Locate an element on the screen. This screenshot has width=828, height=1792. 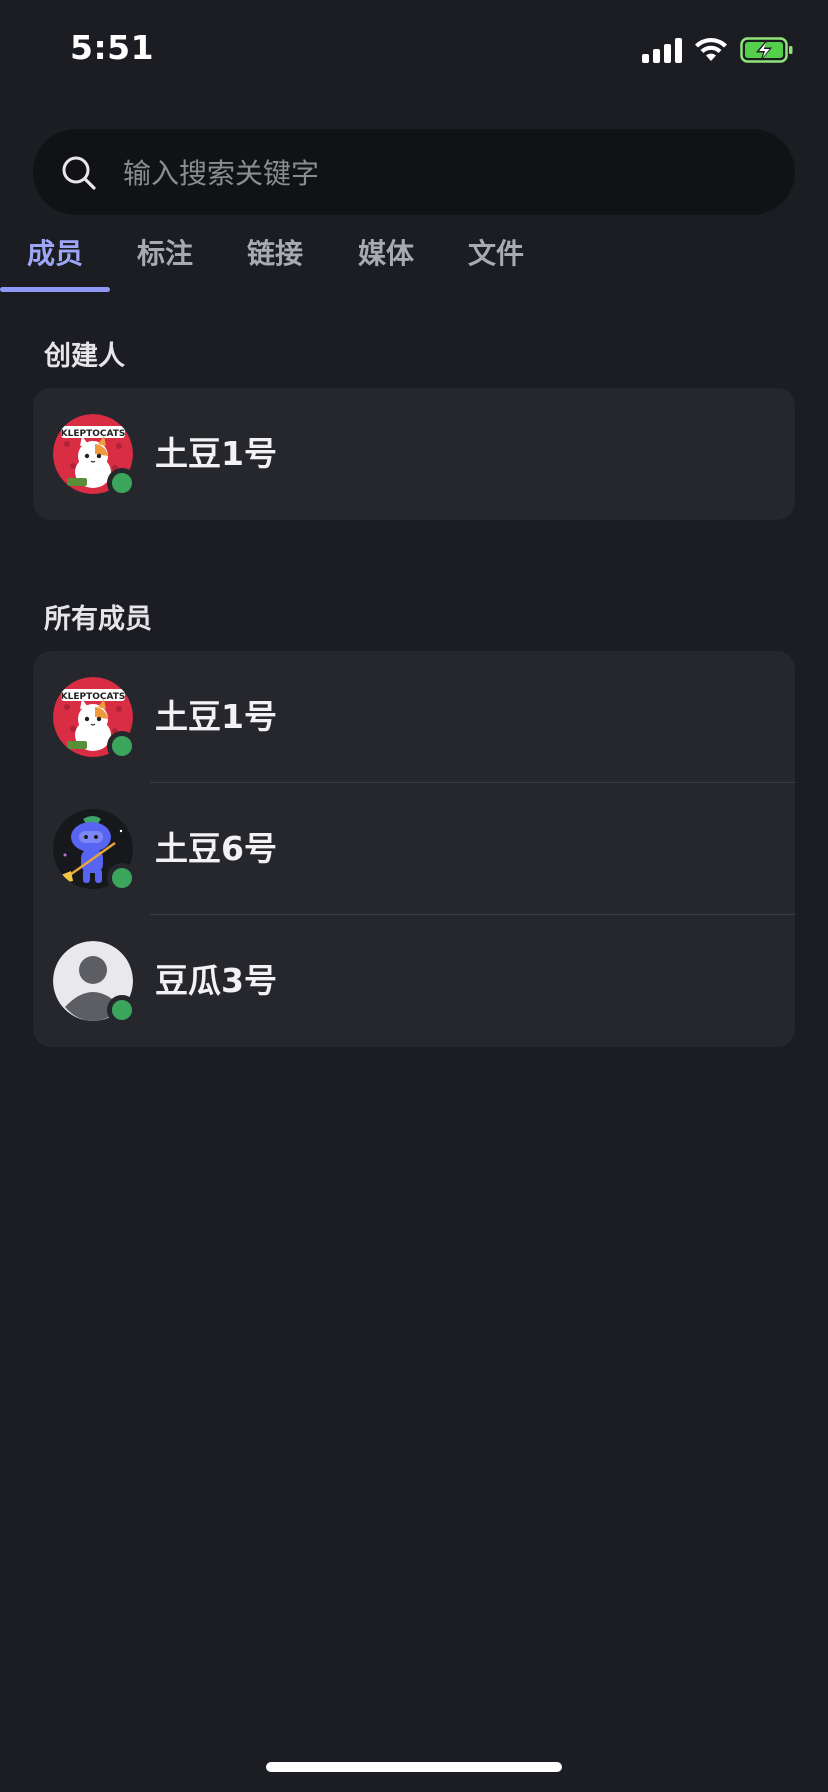
creator-section-title: 创建人 is located at coordinates (84, 356).